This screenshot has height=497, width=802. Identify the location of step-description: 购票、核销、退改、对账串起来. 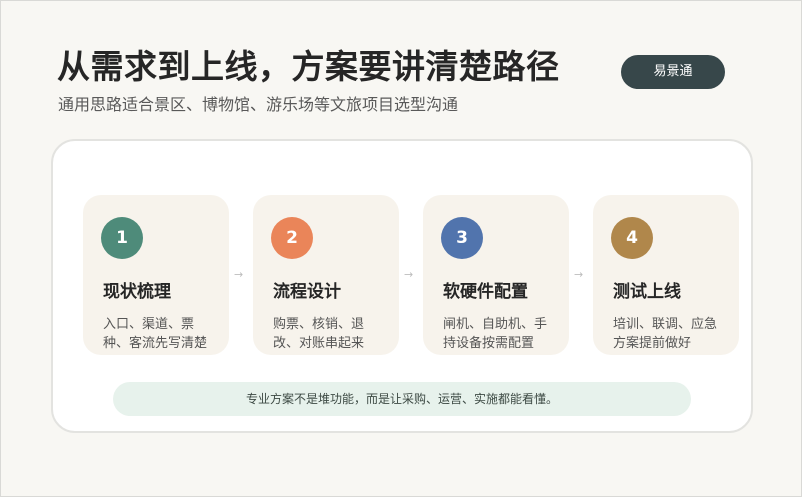
(319, 334).